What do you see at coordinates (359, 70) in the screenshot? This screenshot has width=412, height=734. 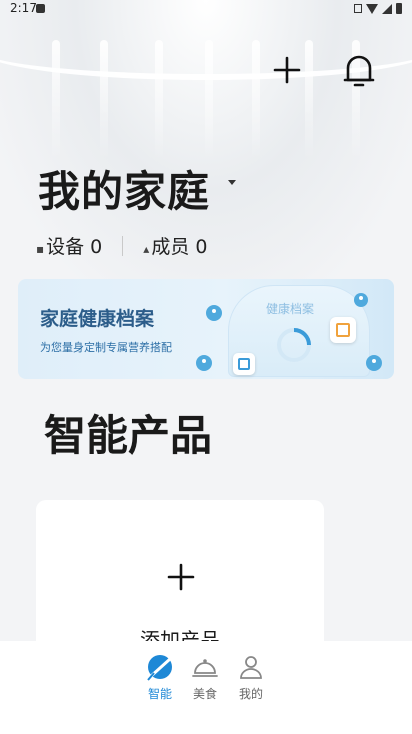 I see `bell-icon` at bounding box center [359, 70].